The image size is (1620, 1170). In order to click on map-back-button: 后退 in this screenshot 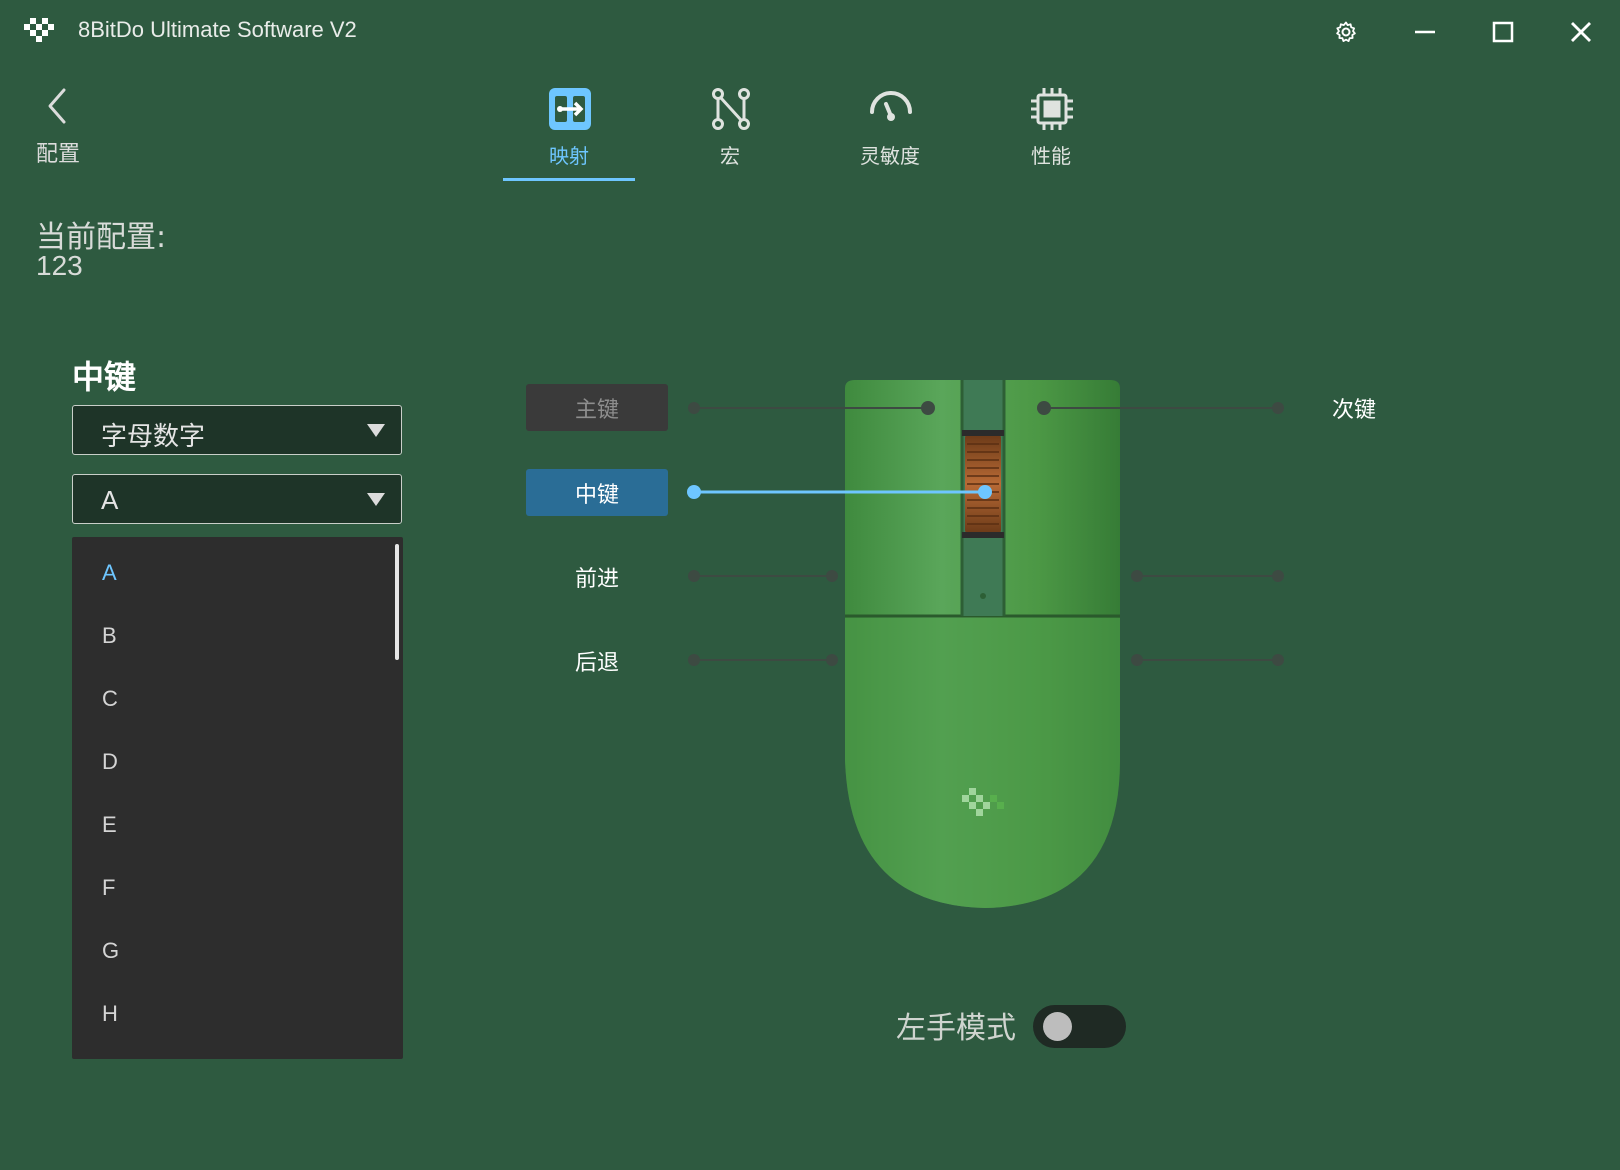, I will do `click(597, 660)`.